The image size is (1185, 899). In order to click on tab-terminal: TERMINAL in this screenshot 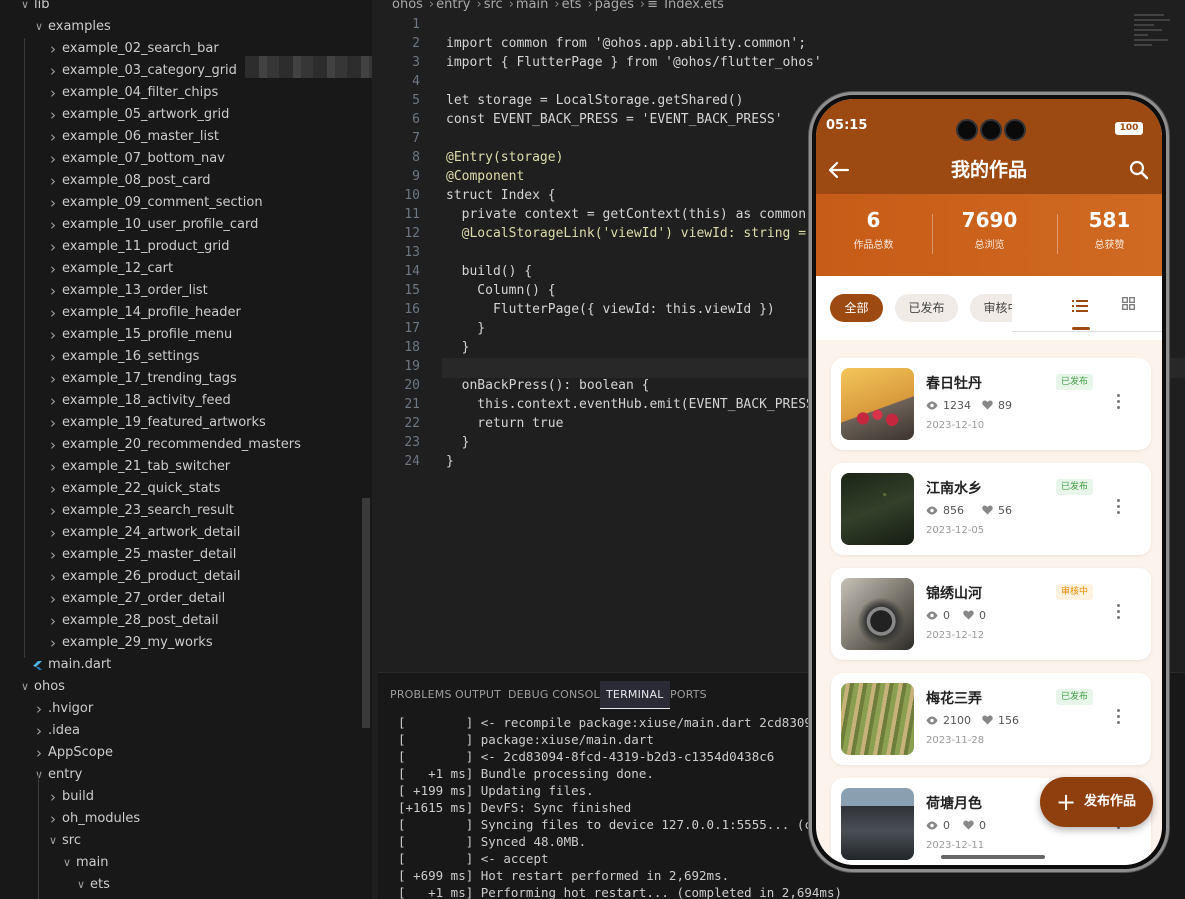, I will do `click(635, 695)`.